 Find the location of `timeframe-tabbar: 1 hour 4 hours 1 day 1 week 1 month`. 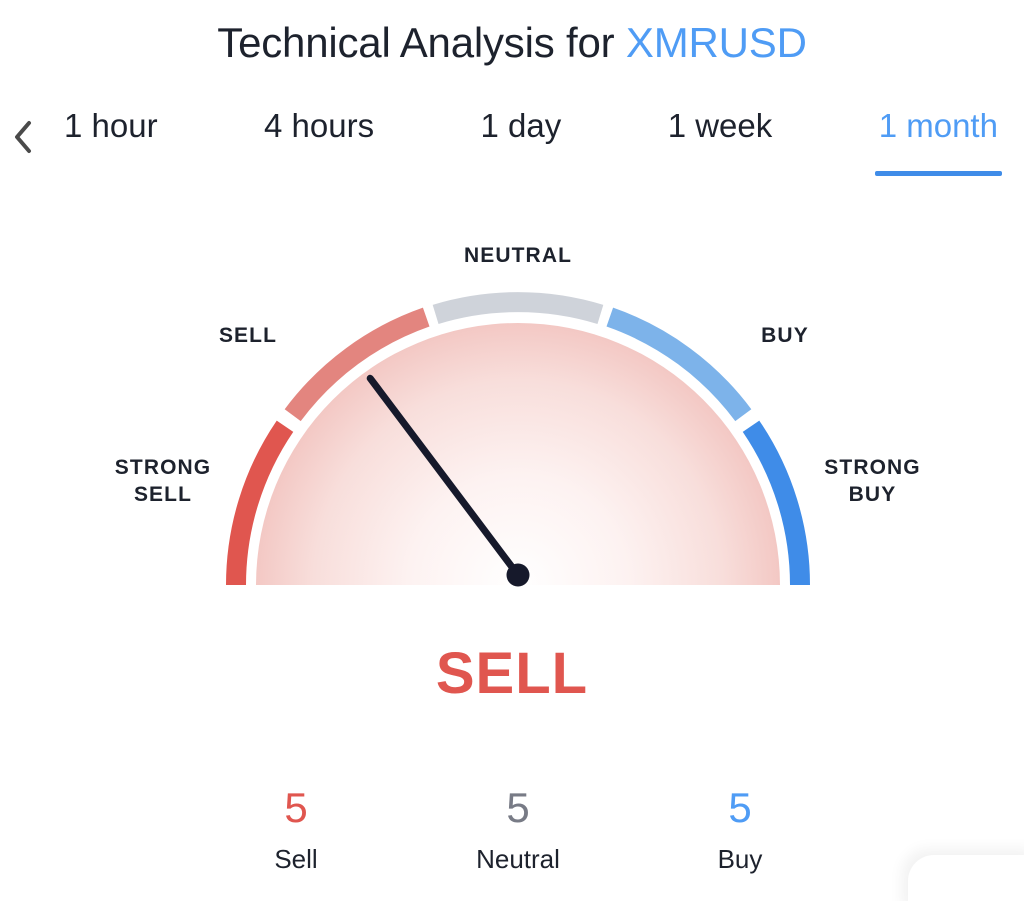

timeframe-tabbar: 1 hour 4 hours 1 day 1 week 1 month is located at coordinates (512, 142).